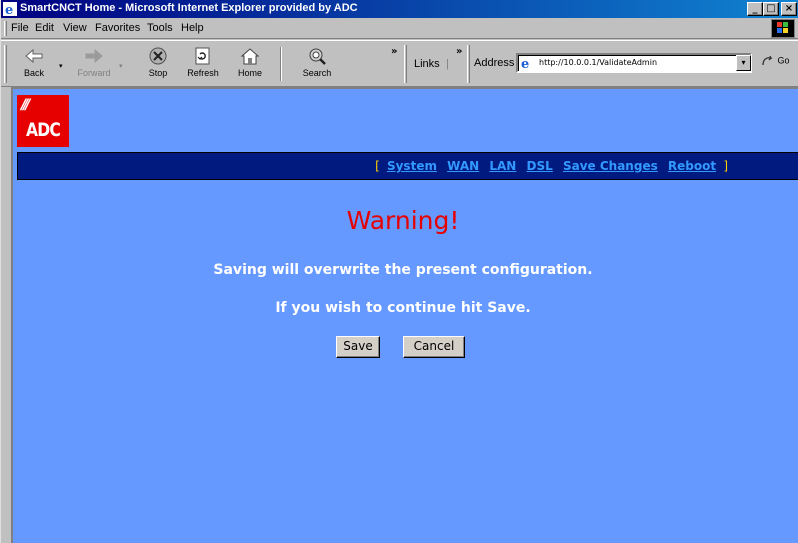 Image resolution: width=798 pixels, height=543 pixels. What do you see at coordinates (394, 51) in the screenshot?
I see `toolbar-more-chevron-icon: »` at bounding box center [394, 51].